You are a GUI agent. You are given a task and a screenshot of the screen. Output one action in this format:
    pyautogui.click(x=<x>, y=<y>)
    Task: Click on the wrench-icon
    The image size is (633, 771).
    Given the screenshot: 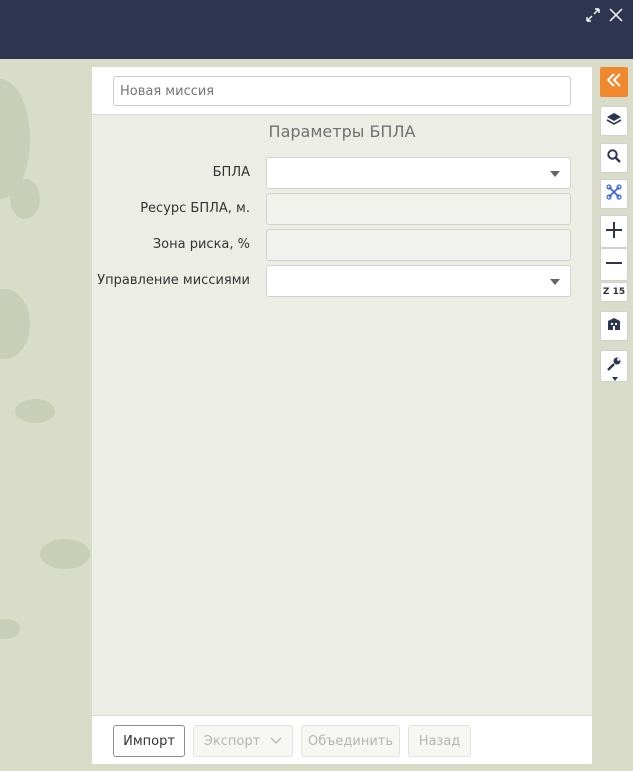 What is the action you would take?
    pyautogui.click(x=614, y=366)
    